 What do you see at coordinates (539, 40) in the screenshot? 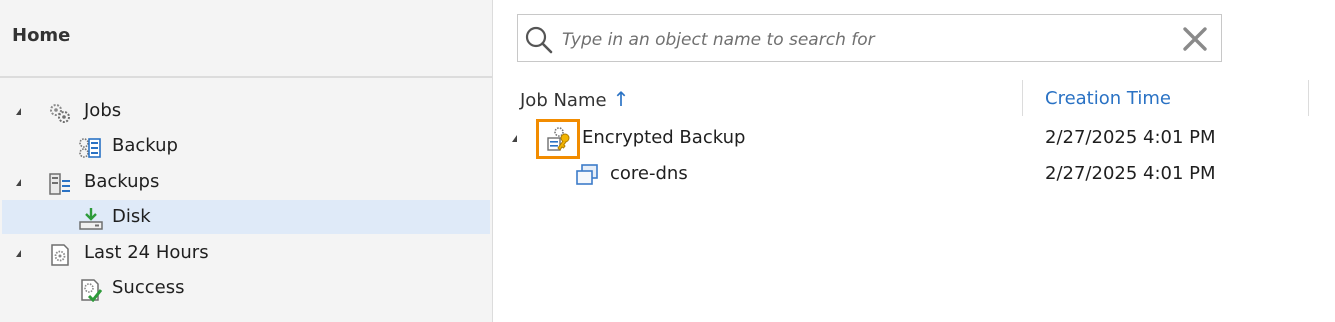
I see `search-icon` at bounding box center [539, 40].